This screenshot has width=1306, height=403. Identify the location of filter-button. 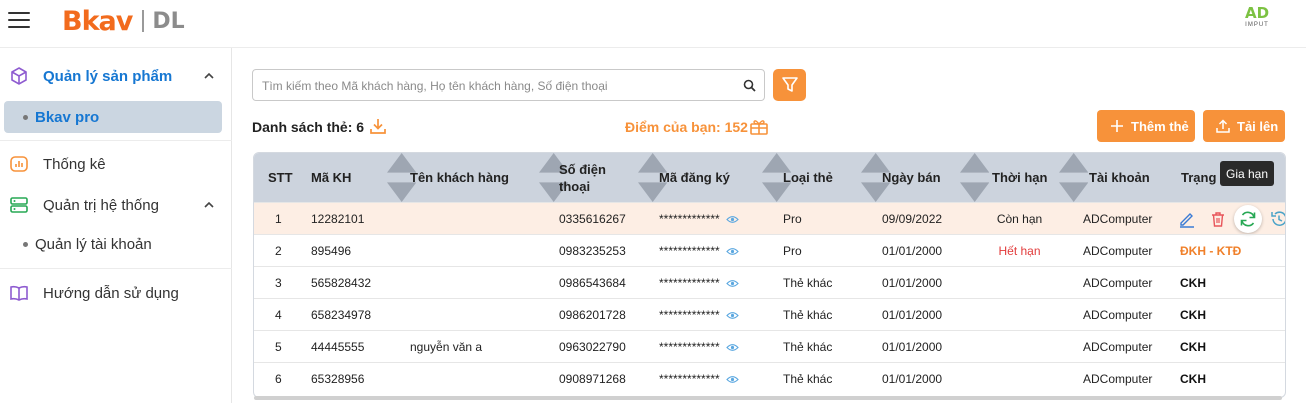
(789, 85).